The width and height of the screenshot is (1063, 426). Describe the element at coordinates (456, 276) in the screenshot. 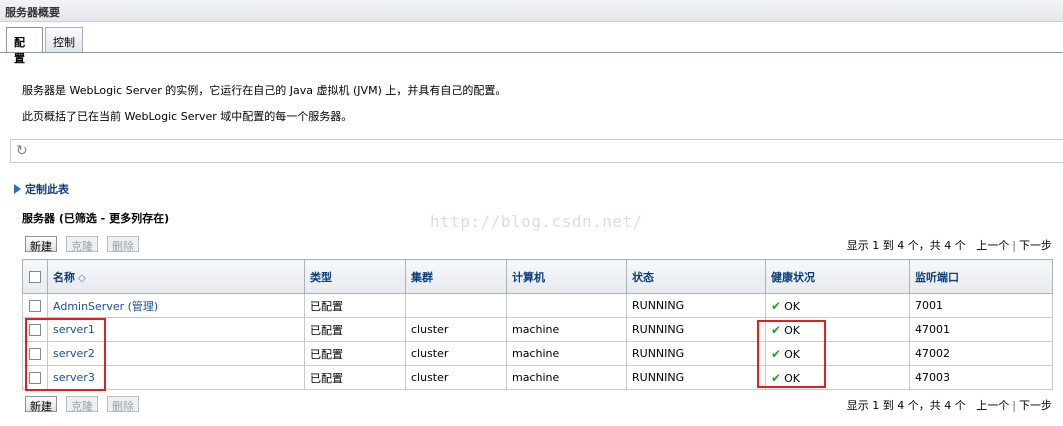

I see `column-header-cluster: 集群` at that location.